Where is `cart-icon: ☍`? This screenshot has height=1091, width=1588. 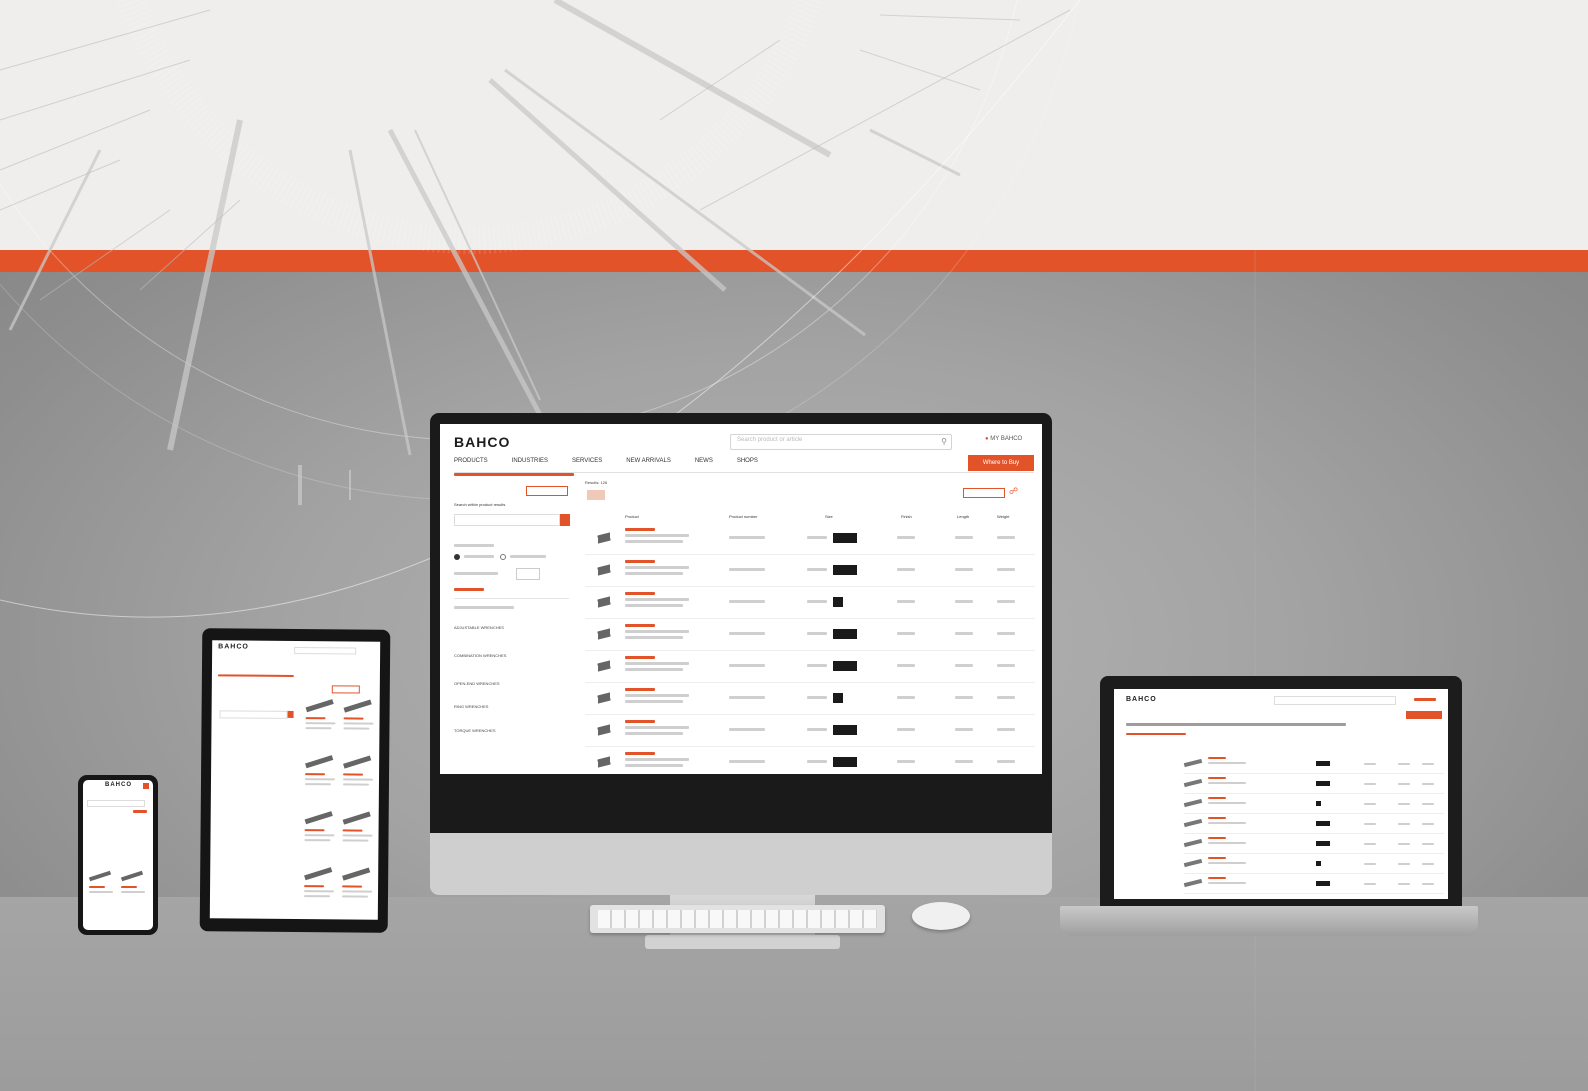 cart-icon: ☍ is located at coordinates (1015, 491).